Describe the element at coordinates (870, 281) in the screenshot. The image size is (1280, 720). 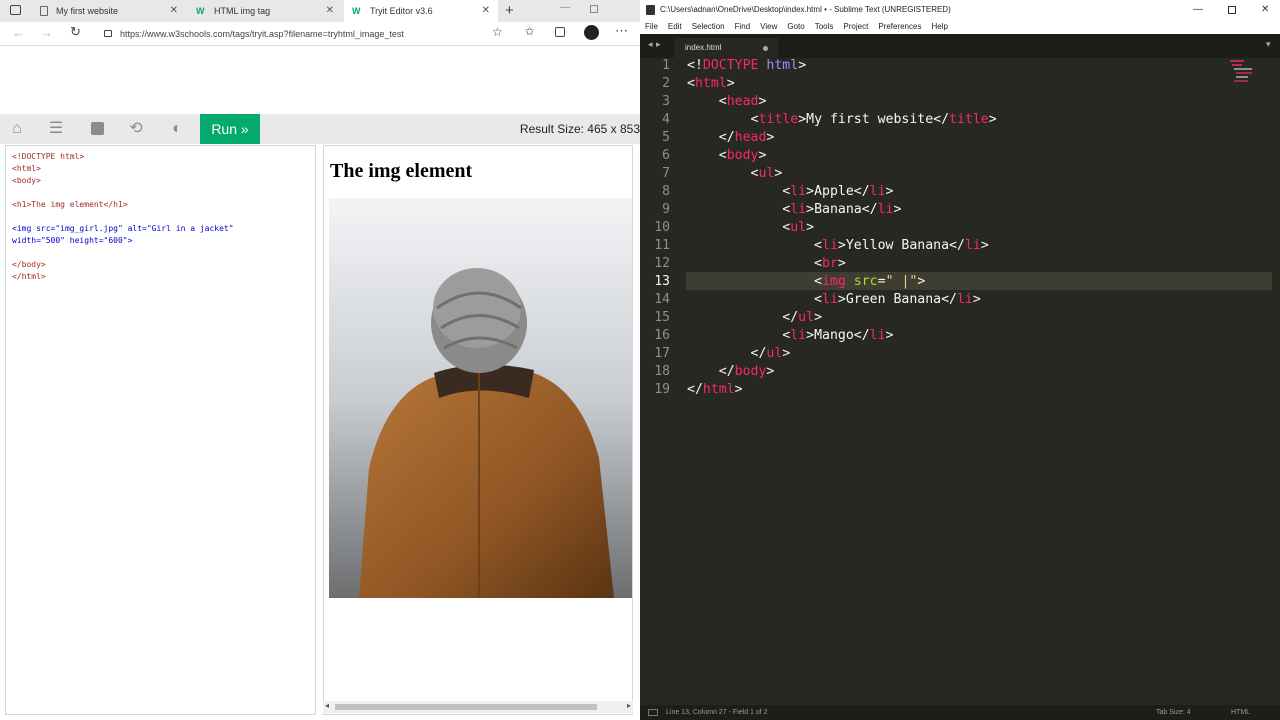
I see `code-line: <img src=" |">` at that location.